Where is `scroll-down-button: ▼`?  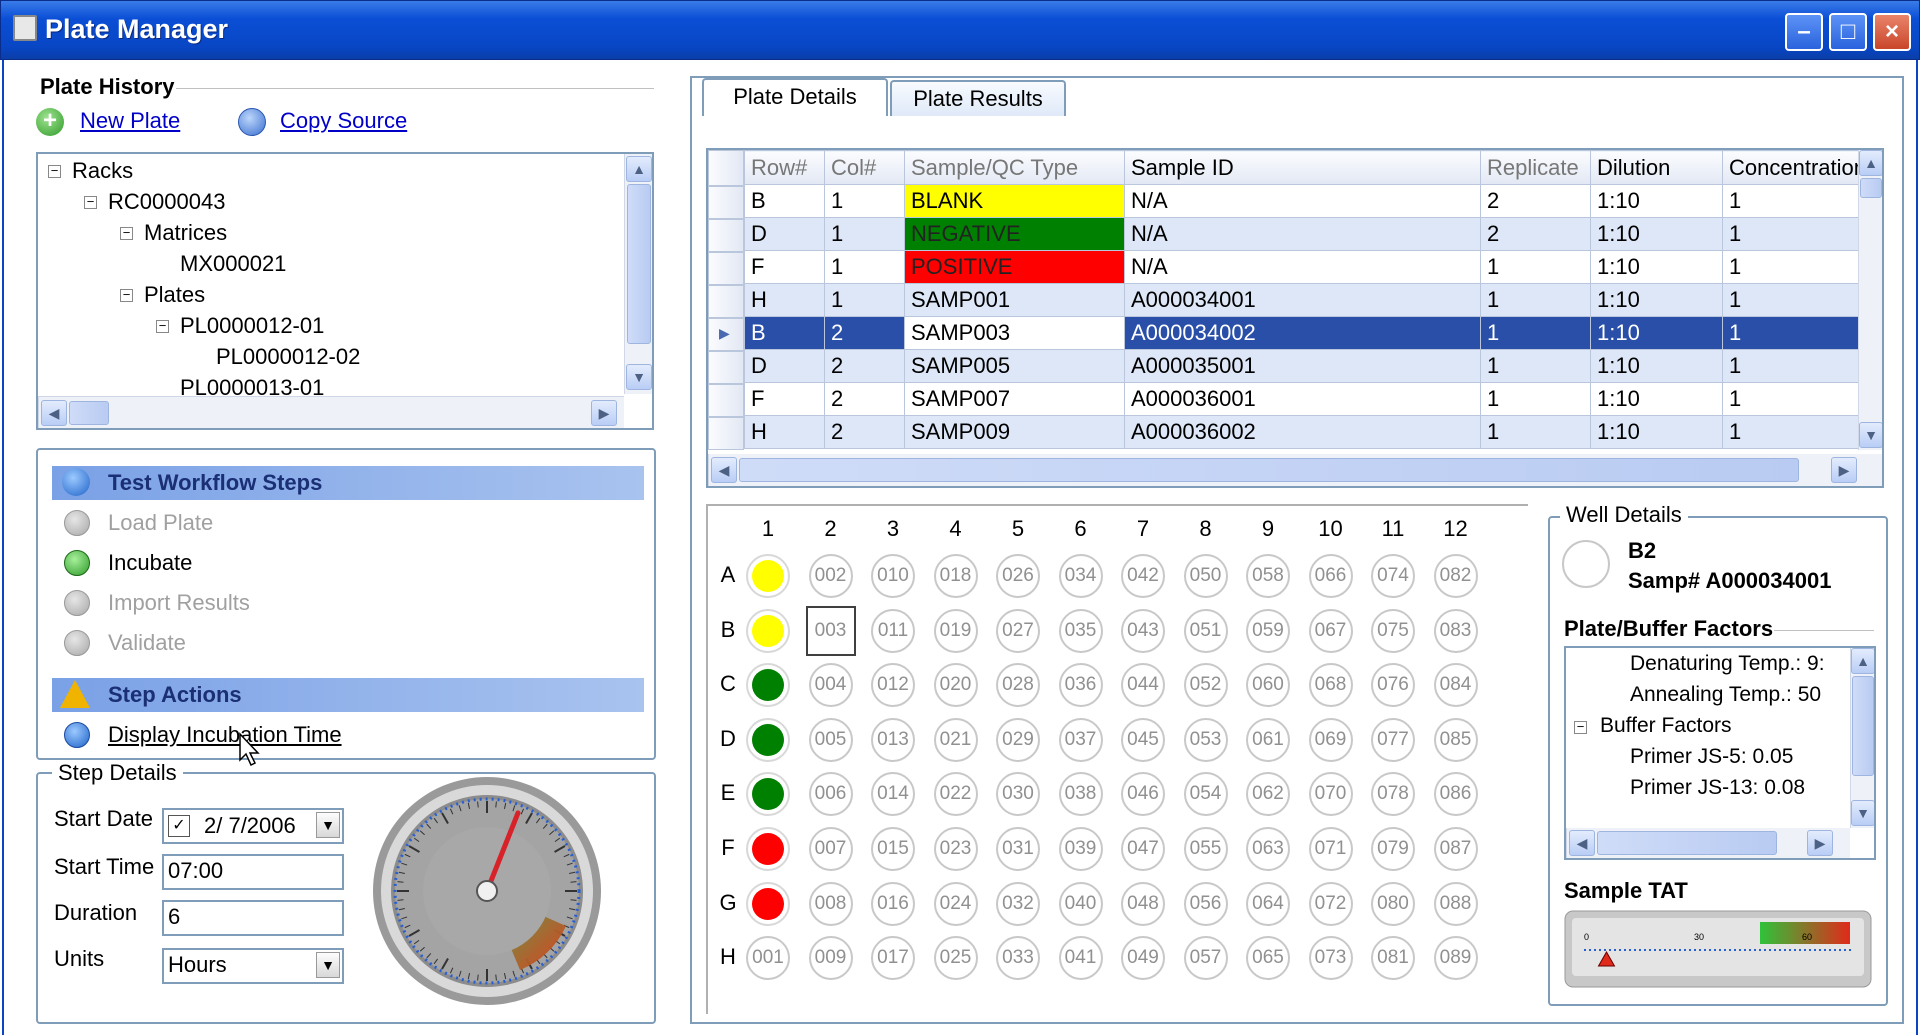 scroll-down-button: ▼ is located at coordinates (1870, 435).